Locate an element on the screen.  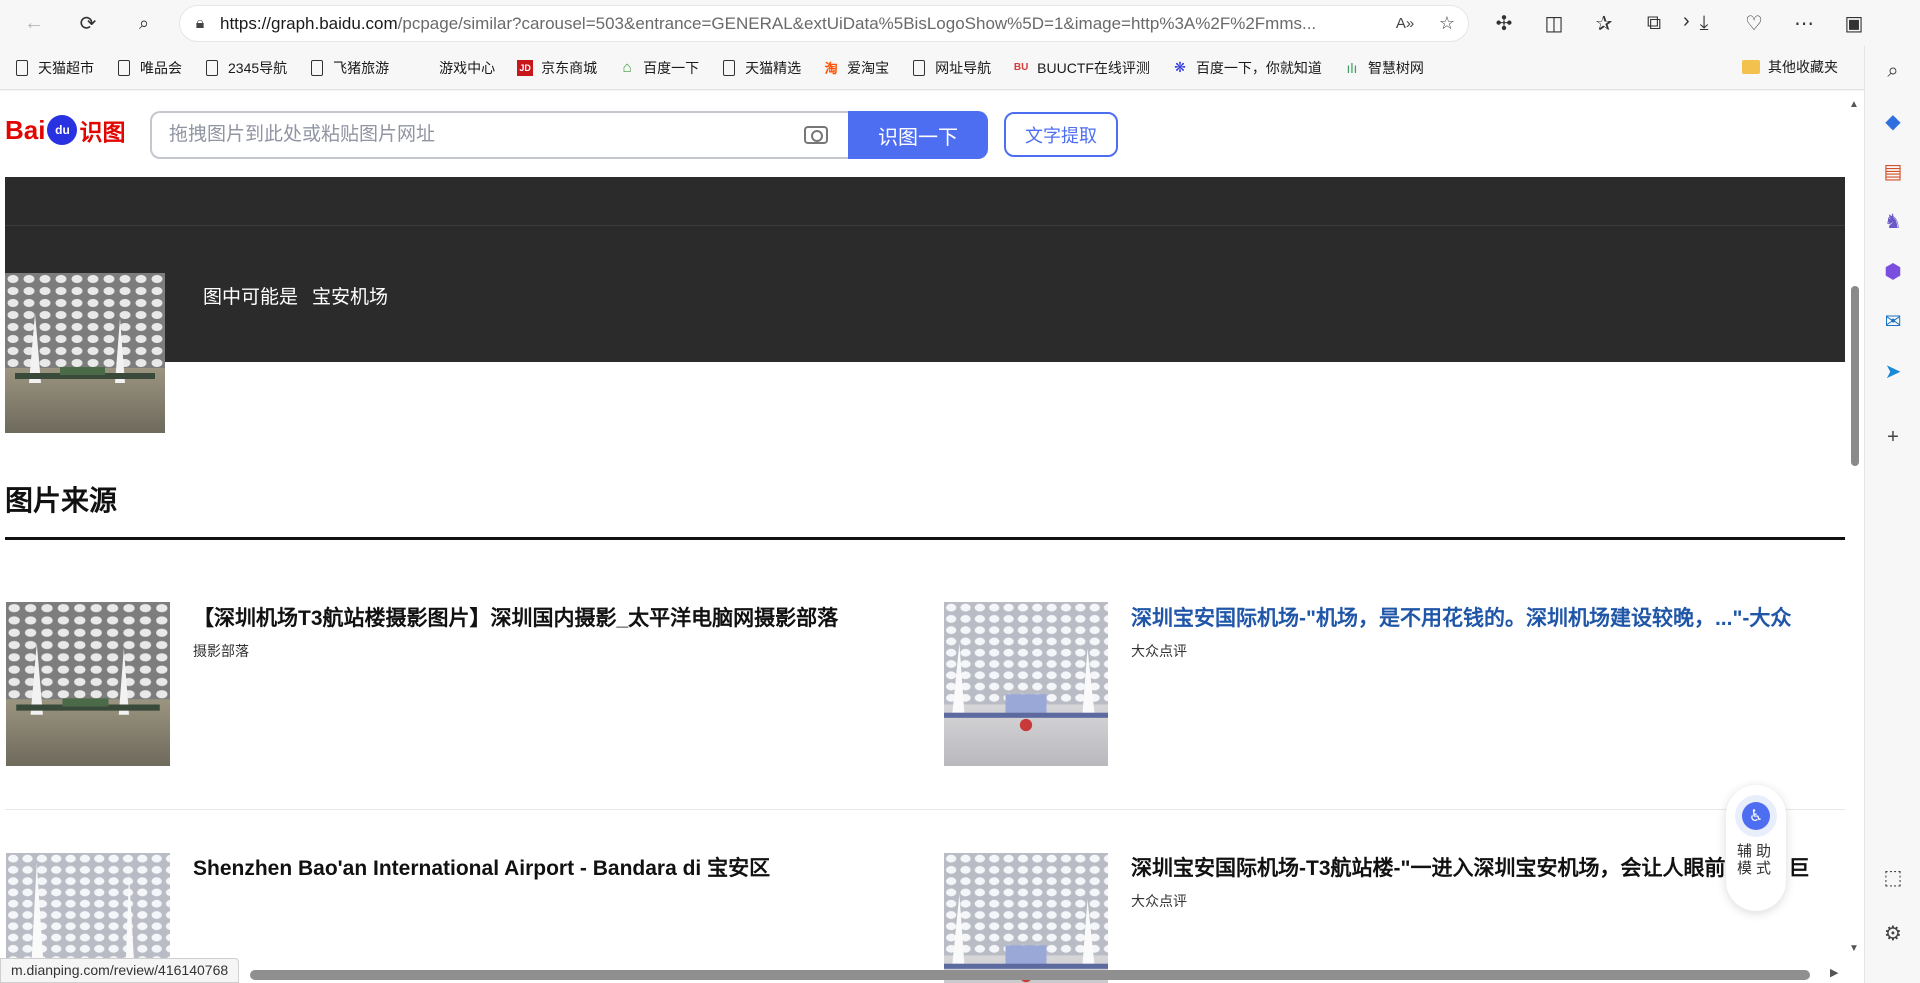
bookmark-item: 唯品会 is located at coordinates (149, 68).